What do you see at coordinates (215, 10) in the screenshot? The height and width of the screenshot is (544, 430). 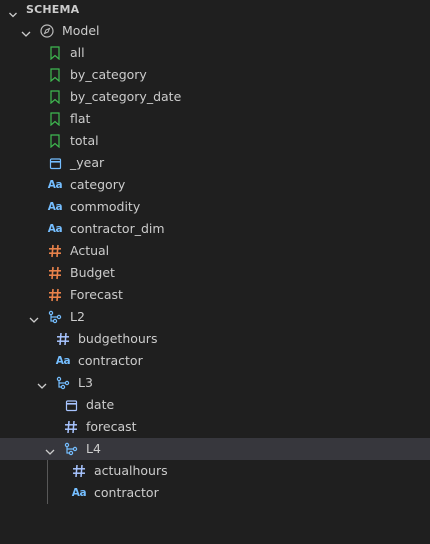 I see `schema-section-header: SCHEMA` at bounding box center [215, 10].